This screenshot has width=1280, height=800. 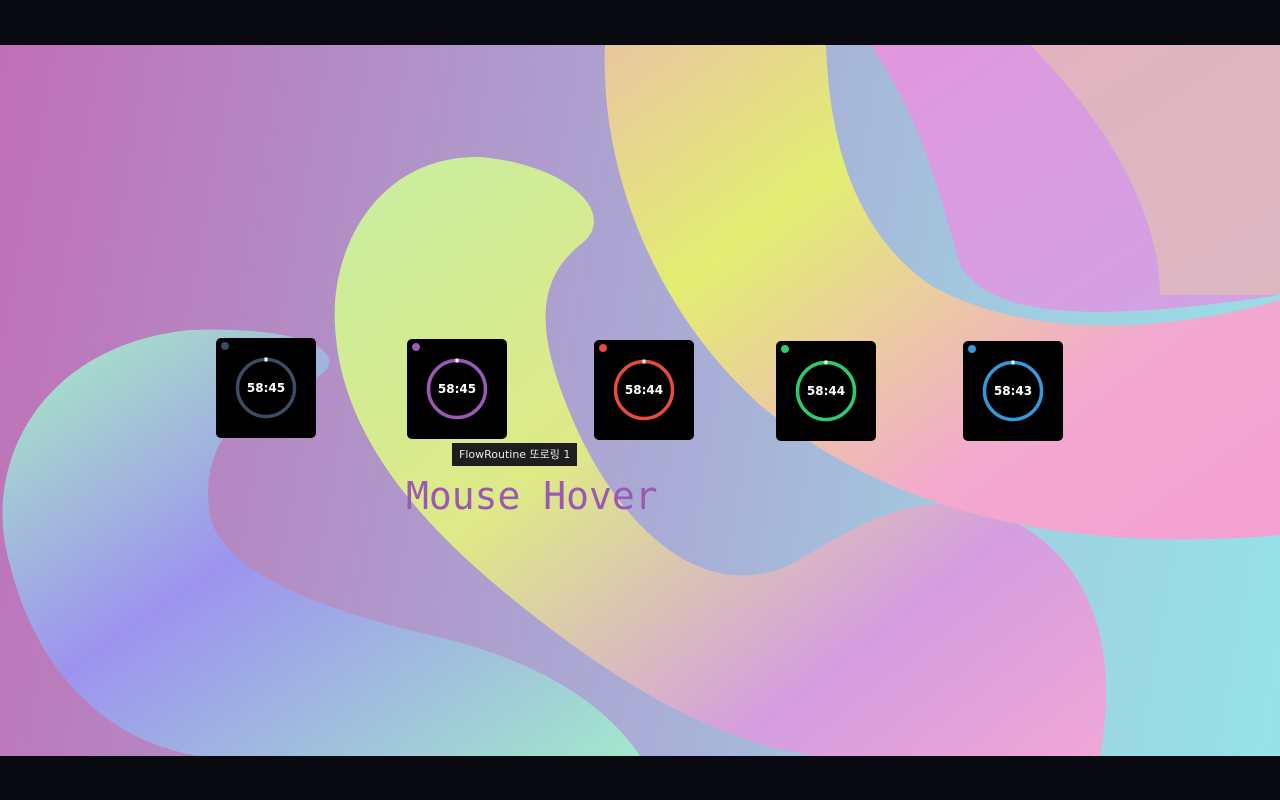 I want to click on letterbox-bottom, so click(x=640, y=778).